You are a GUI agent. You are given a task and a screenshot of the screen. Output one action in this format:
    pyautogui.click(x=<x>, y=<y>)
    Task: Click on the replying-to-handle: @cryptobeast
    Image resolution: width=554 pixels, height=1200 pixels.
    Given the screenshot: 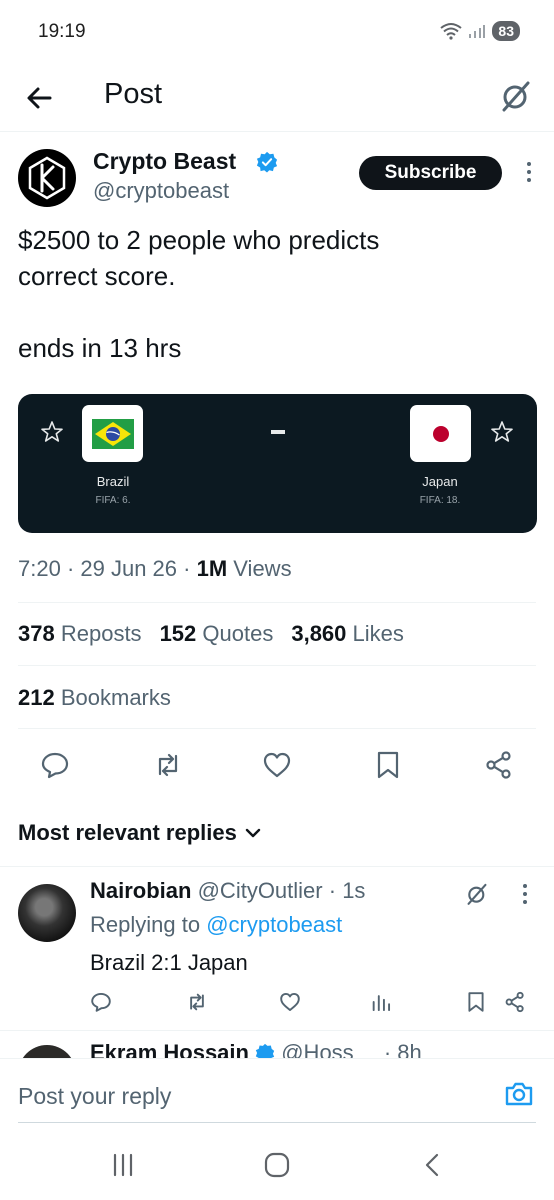 What is the action you would take?
    pyautogui.click(x=274, y=924)
    